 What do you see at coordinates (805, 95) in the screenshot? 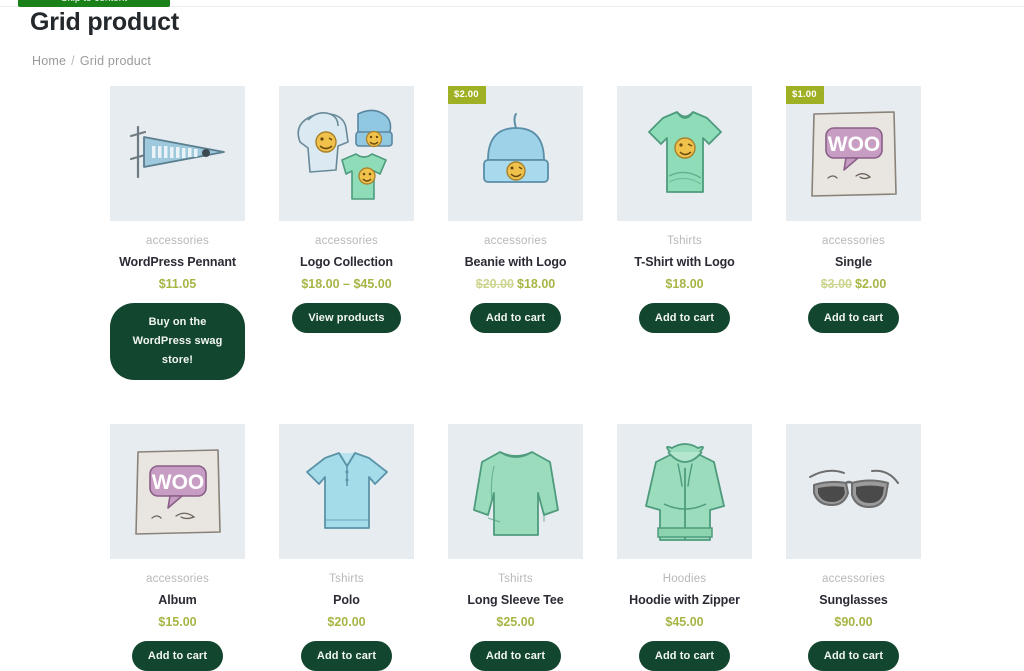
I see `sale-badge: $1.00` at bounding box center [805, 95].